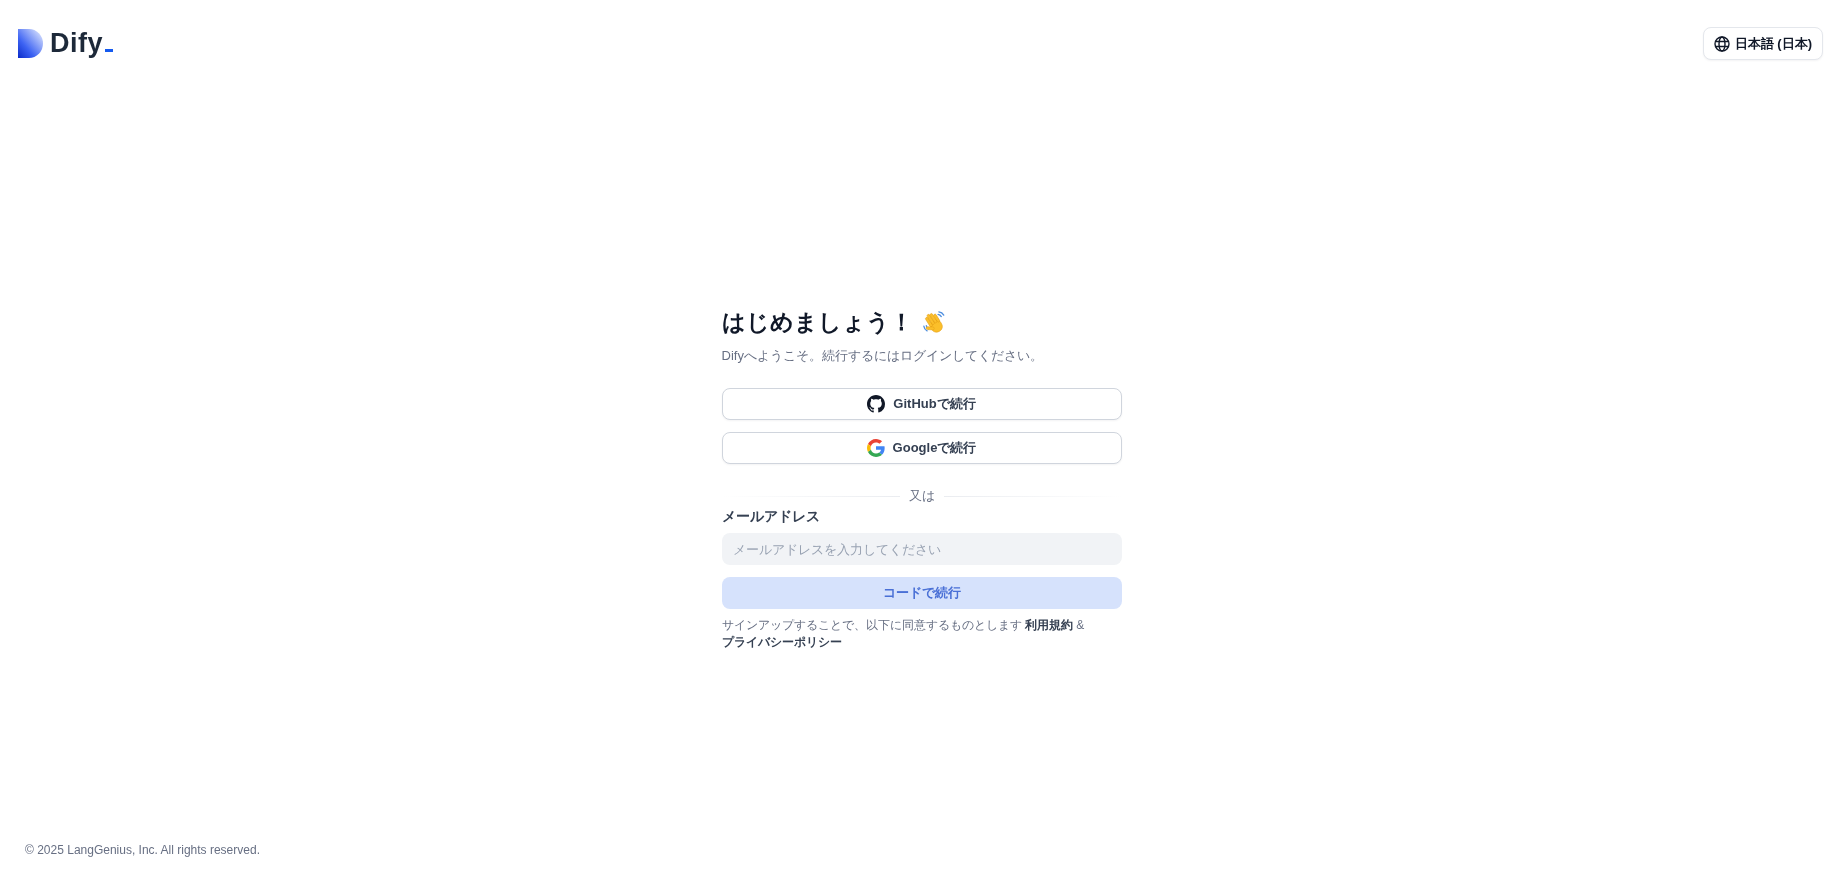 The image size is (1843, 873). What do you see at coordinates (771, 517) in the screenshot?
I see `email-label: メールアドレス` at bounding box center [771, 517].